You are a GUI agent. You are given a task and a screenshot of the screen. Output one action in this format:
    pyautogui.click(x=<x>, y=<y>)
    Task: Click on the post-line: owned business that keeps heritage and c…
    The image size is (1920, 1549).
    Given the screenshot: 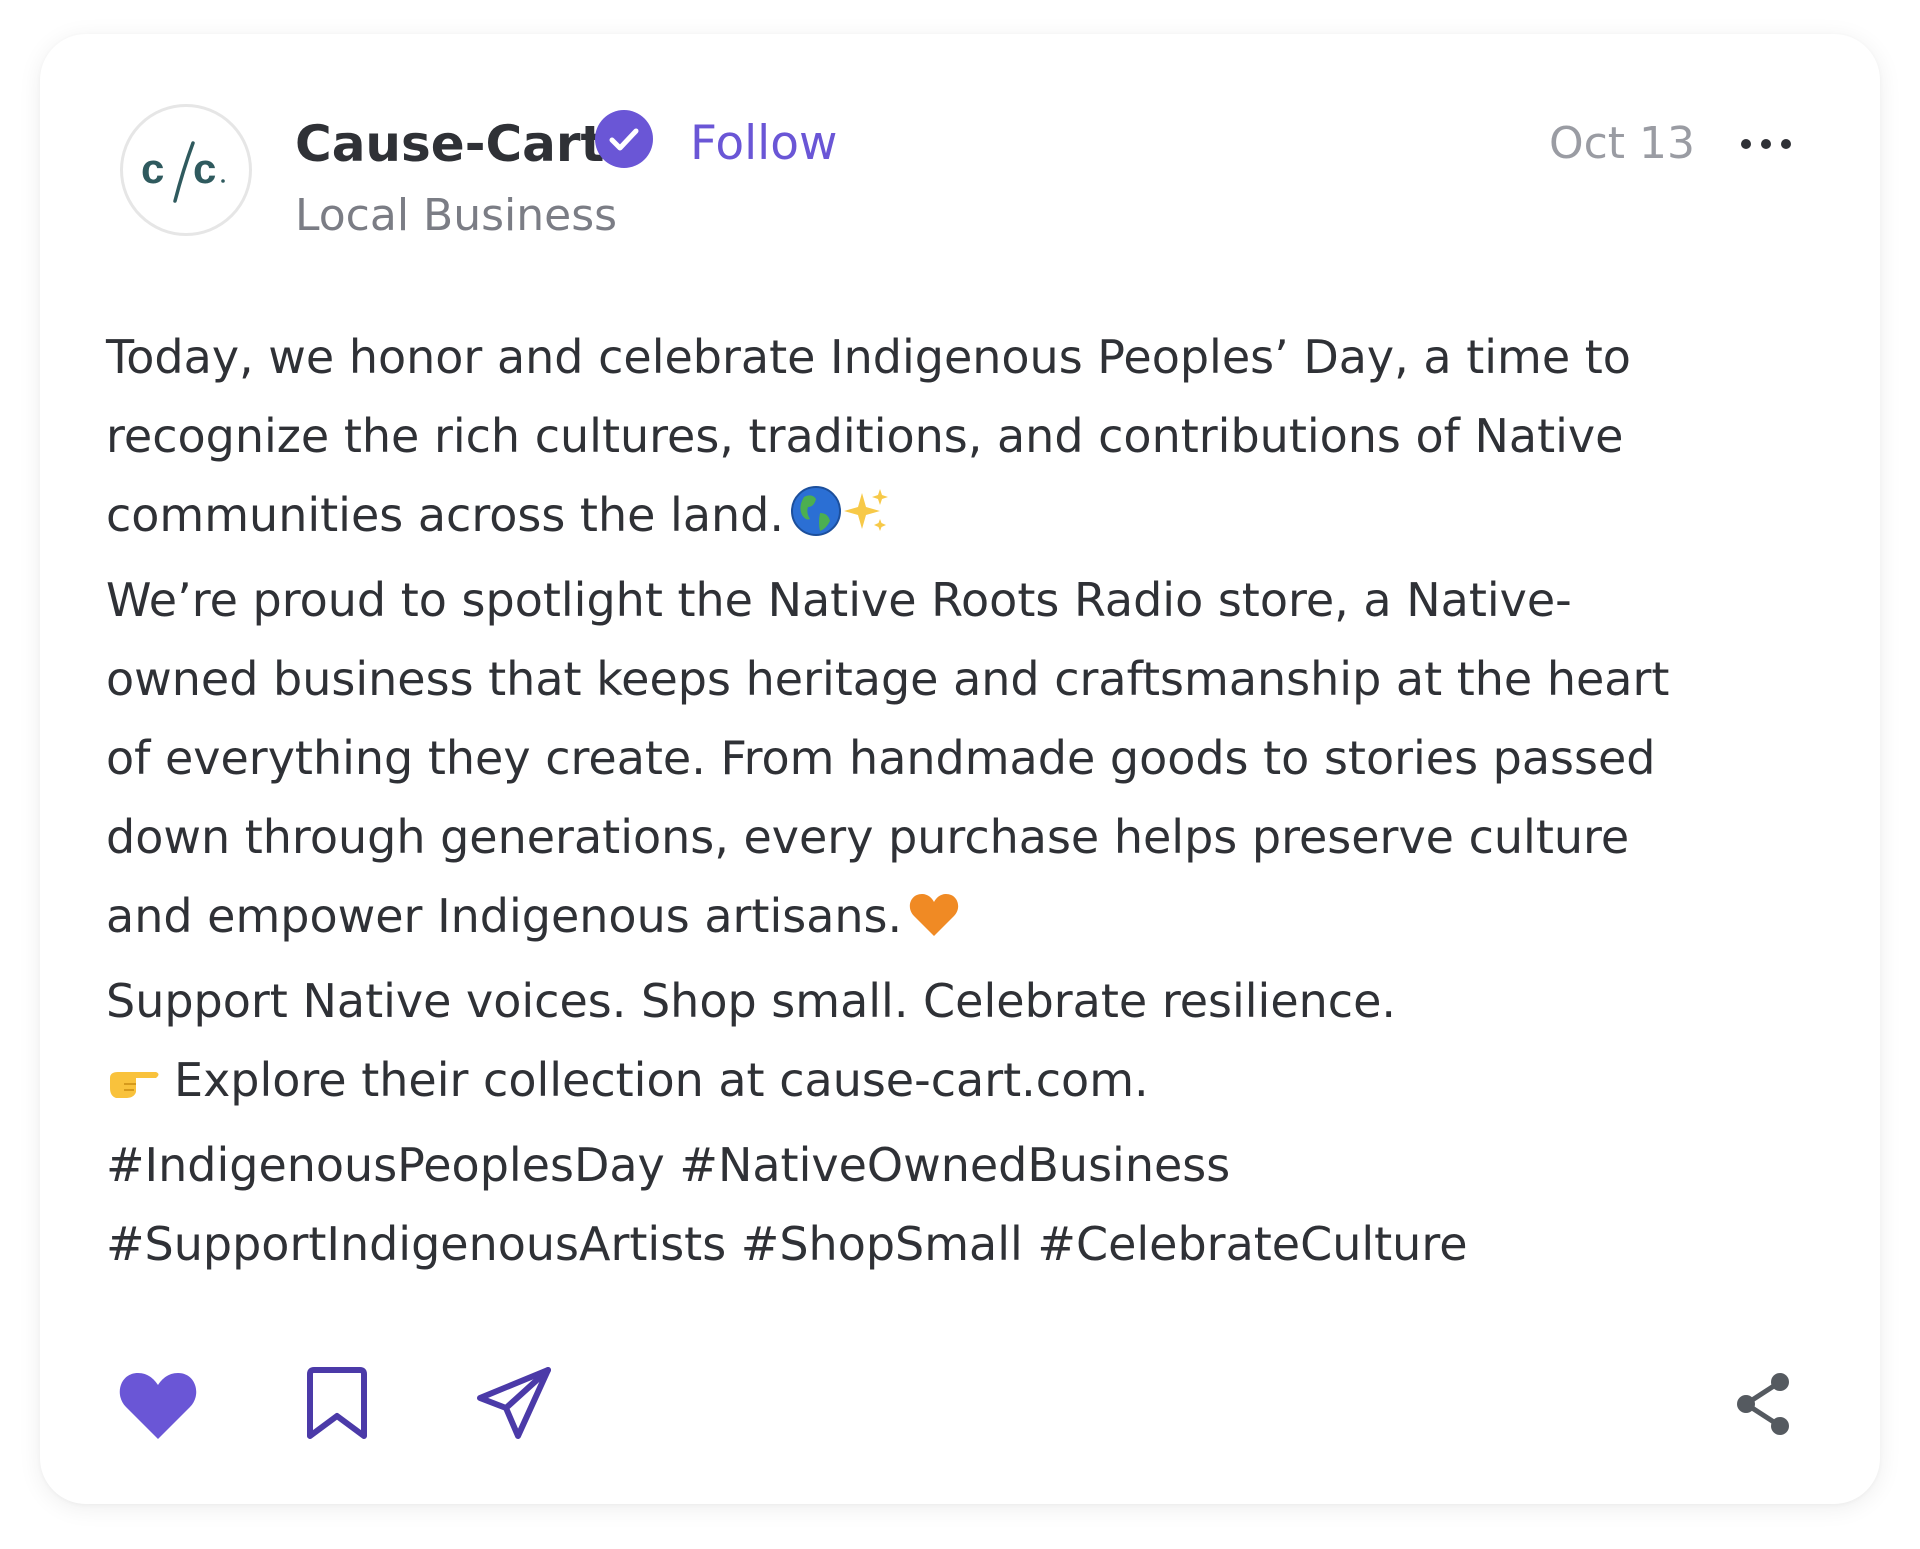 What is the action you would take?
    pyautogui.click(x=888, y=679)
    